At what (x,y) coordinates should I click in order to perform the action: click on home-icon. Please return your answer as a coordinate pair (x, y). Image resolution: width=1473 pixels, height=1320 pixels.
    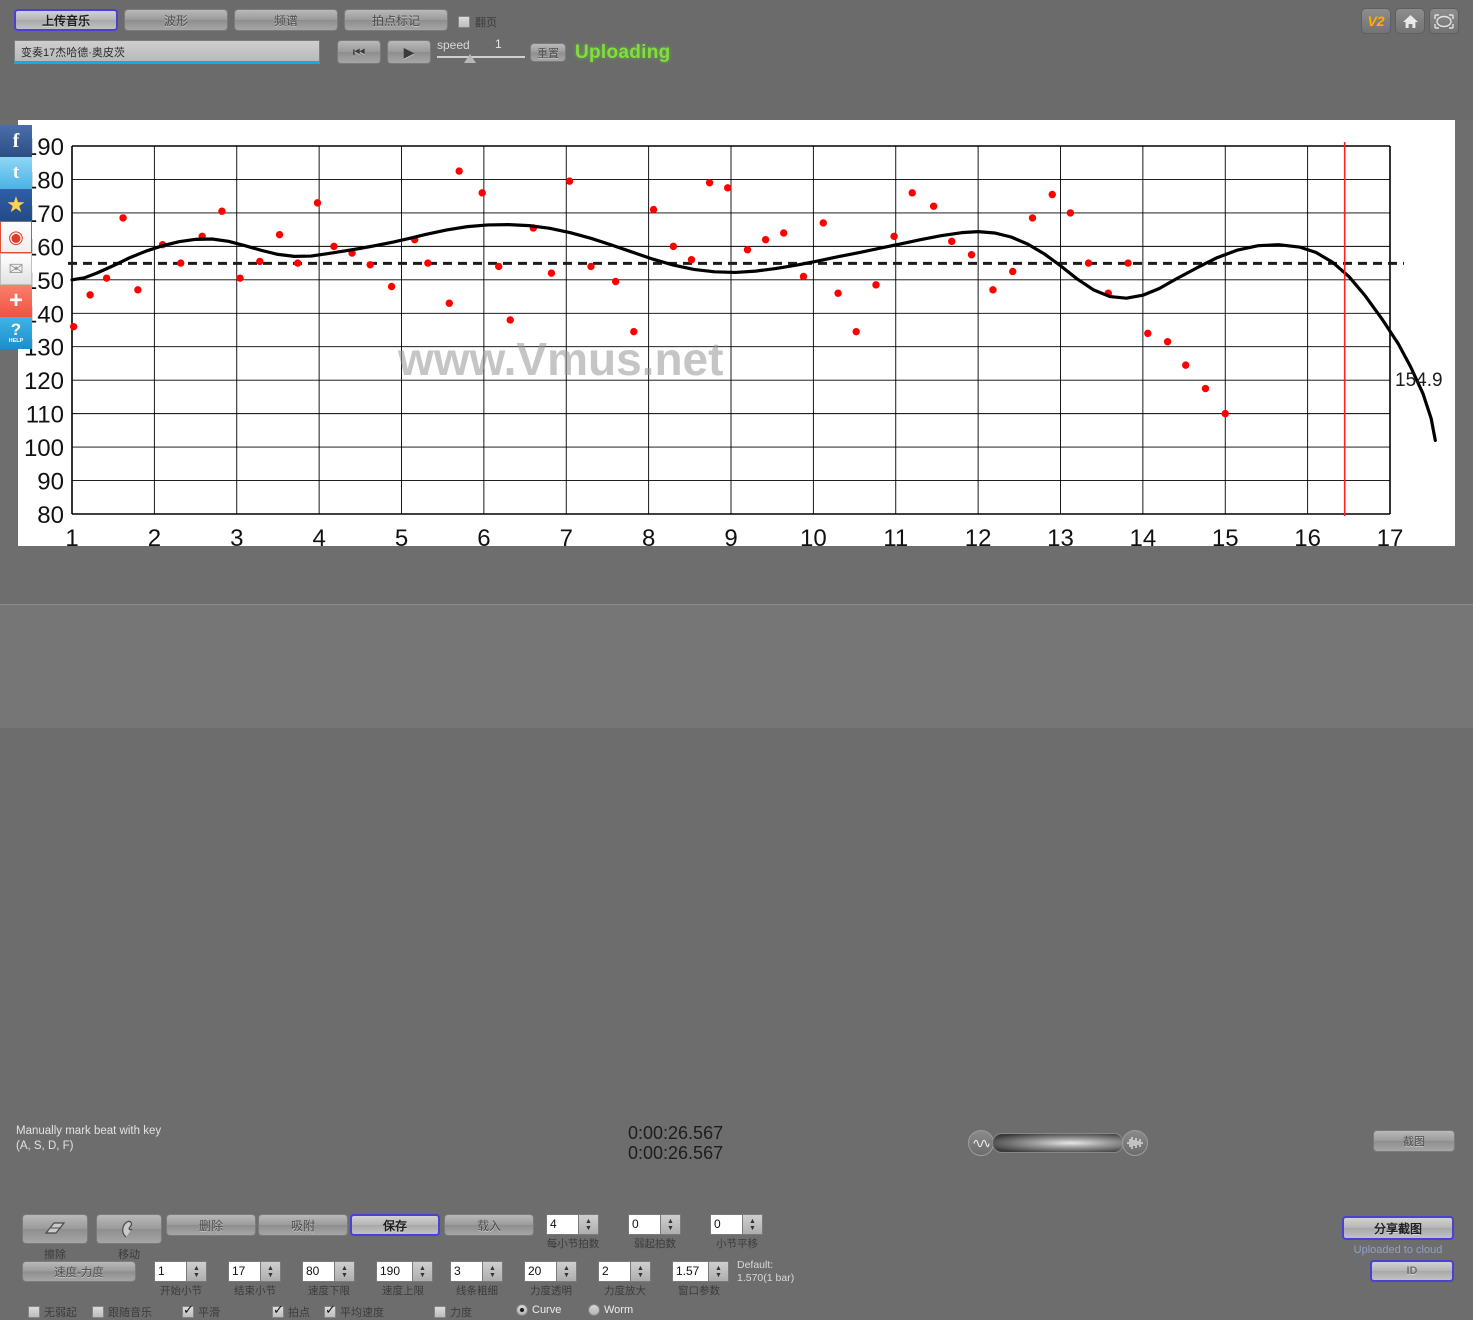
    Looking at the image, I should click on (1410, 21).